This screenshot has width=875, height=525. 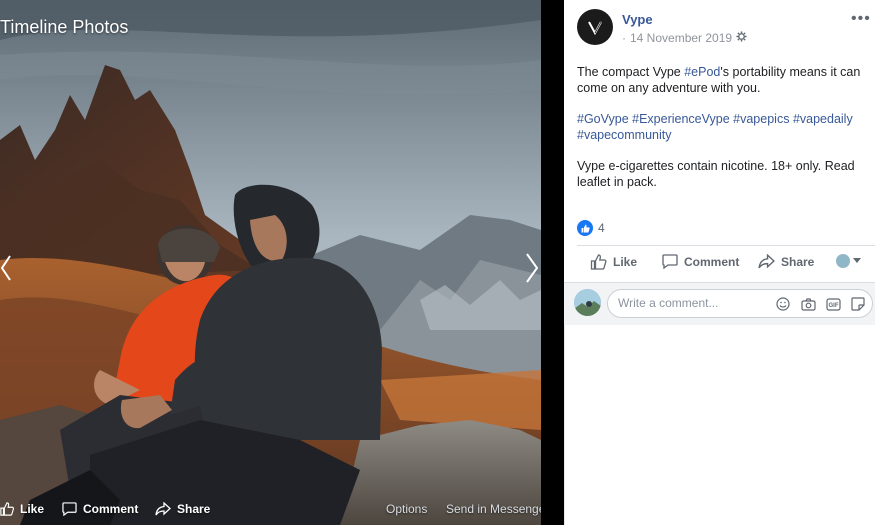 I want to click on hashtag-link: #vapedaily, so click(x=823, y=119).